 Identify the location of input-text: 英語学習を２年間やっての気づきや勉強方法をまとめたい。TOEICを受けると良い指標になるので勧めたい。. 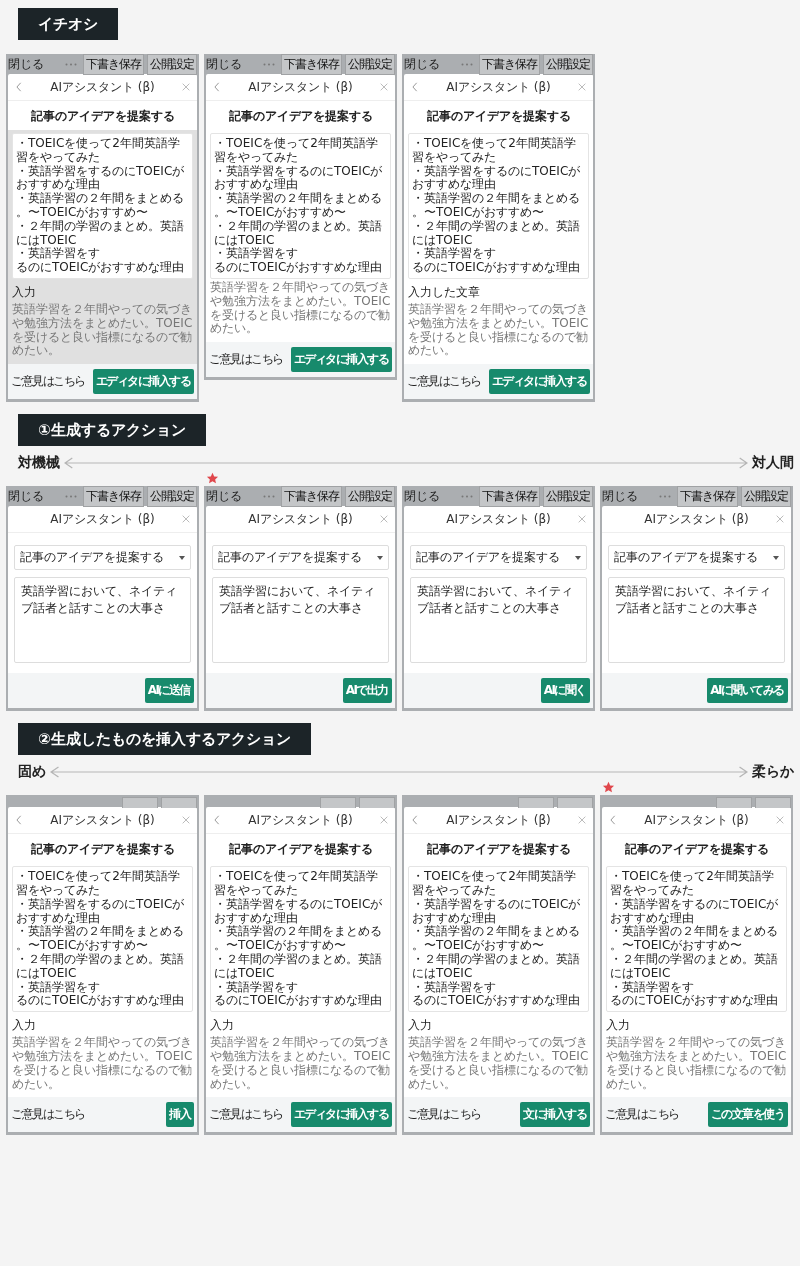
(498, 330).